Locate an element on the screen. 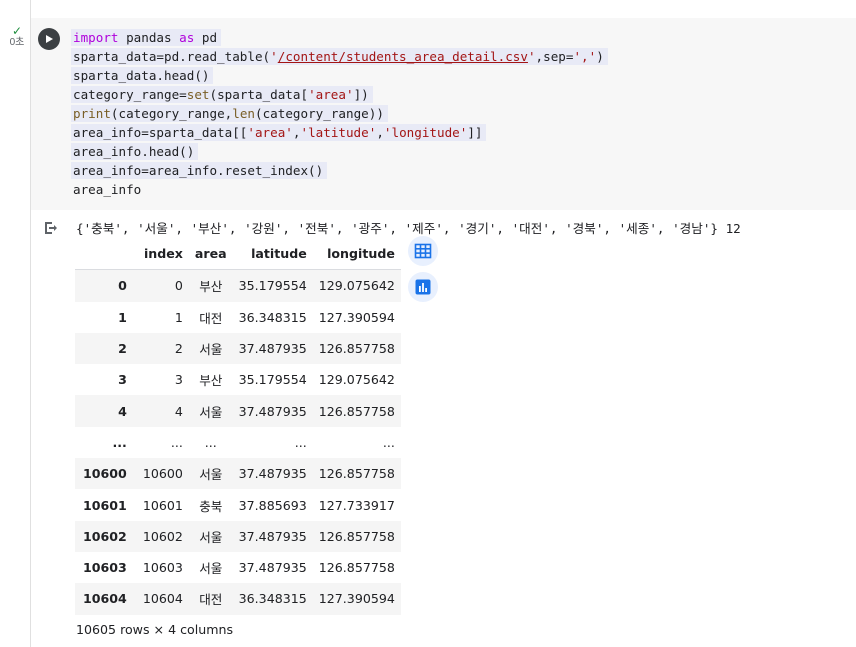 The width and height of the screenshot is (856, 647). cell-index: 10604 is located at coordinates (162, 599).